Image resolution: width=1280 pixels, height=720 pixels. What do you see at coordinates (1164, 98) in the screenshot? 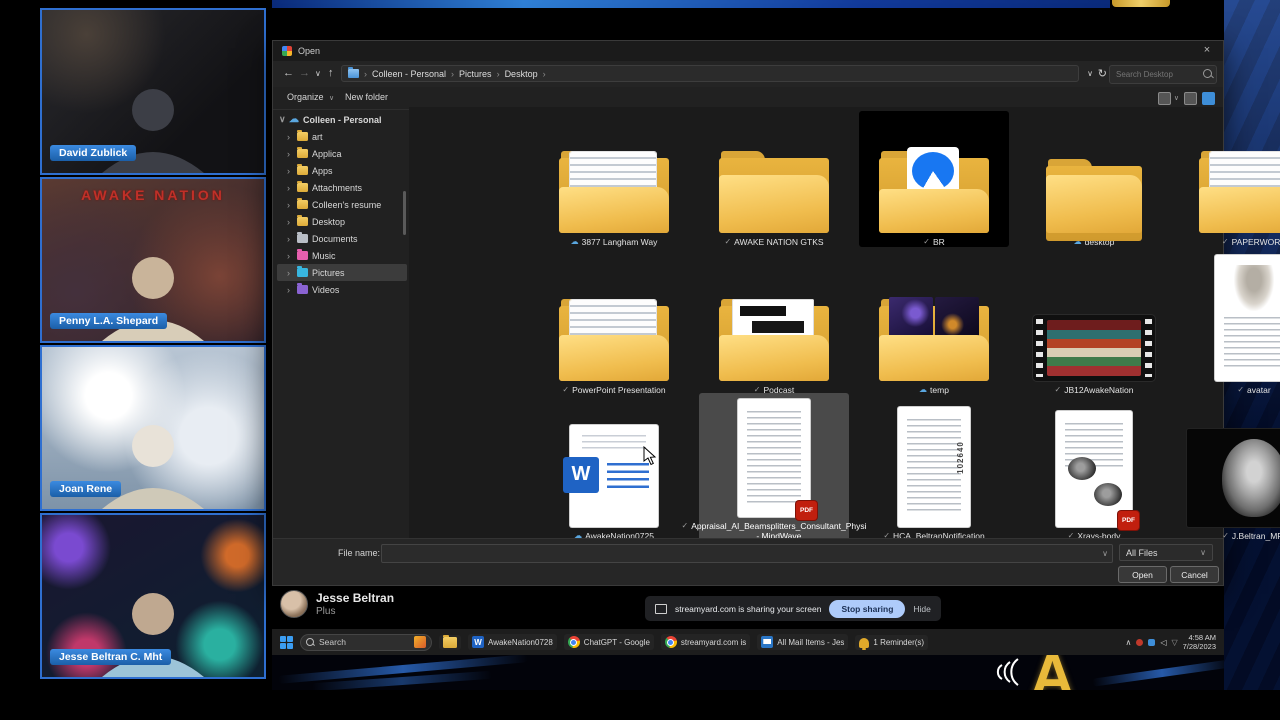
I see `view-grid-icon` at bounding box center [1164, 98].